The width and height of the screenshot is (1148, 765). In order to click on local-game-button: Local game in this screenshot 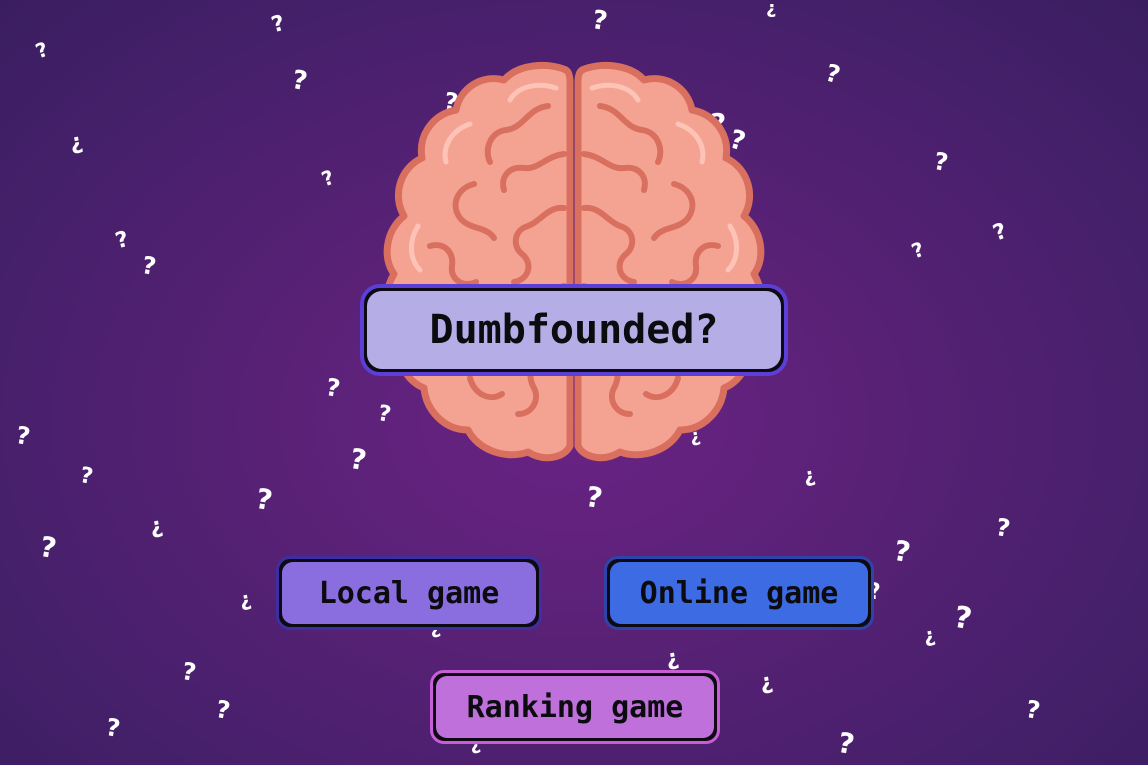, I will do `click(409, 593)`.